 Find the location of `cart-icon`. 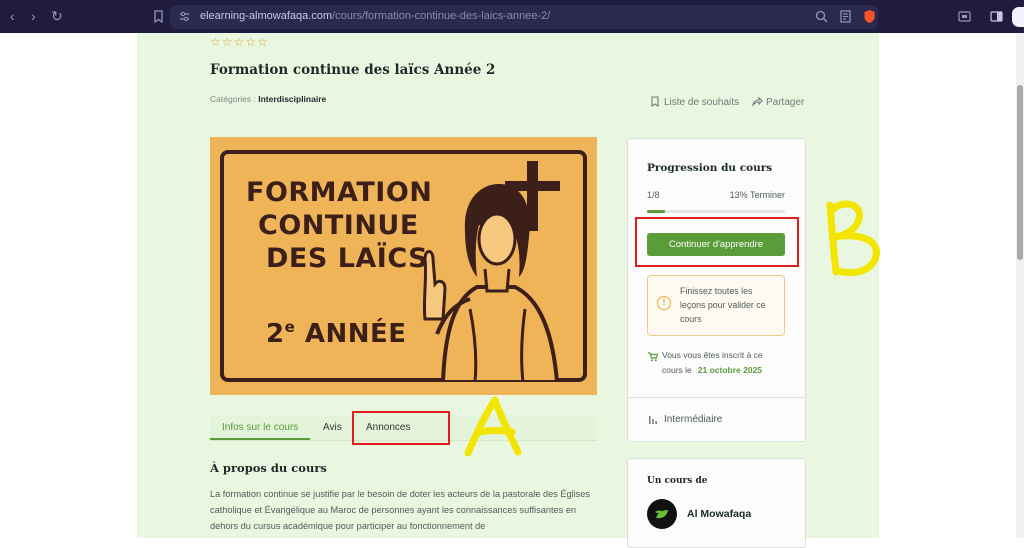

cart-icon is located at coordinates (653, 357).